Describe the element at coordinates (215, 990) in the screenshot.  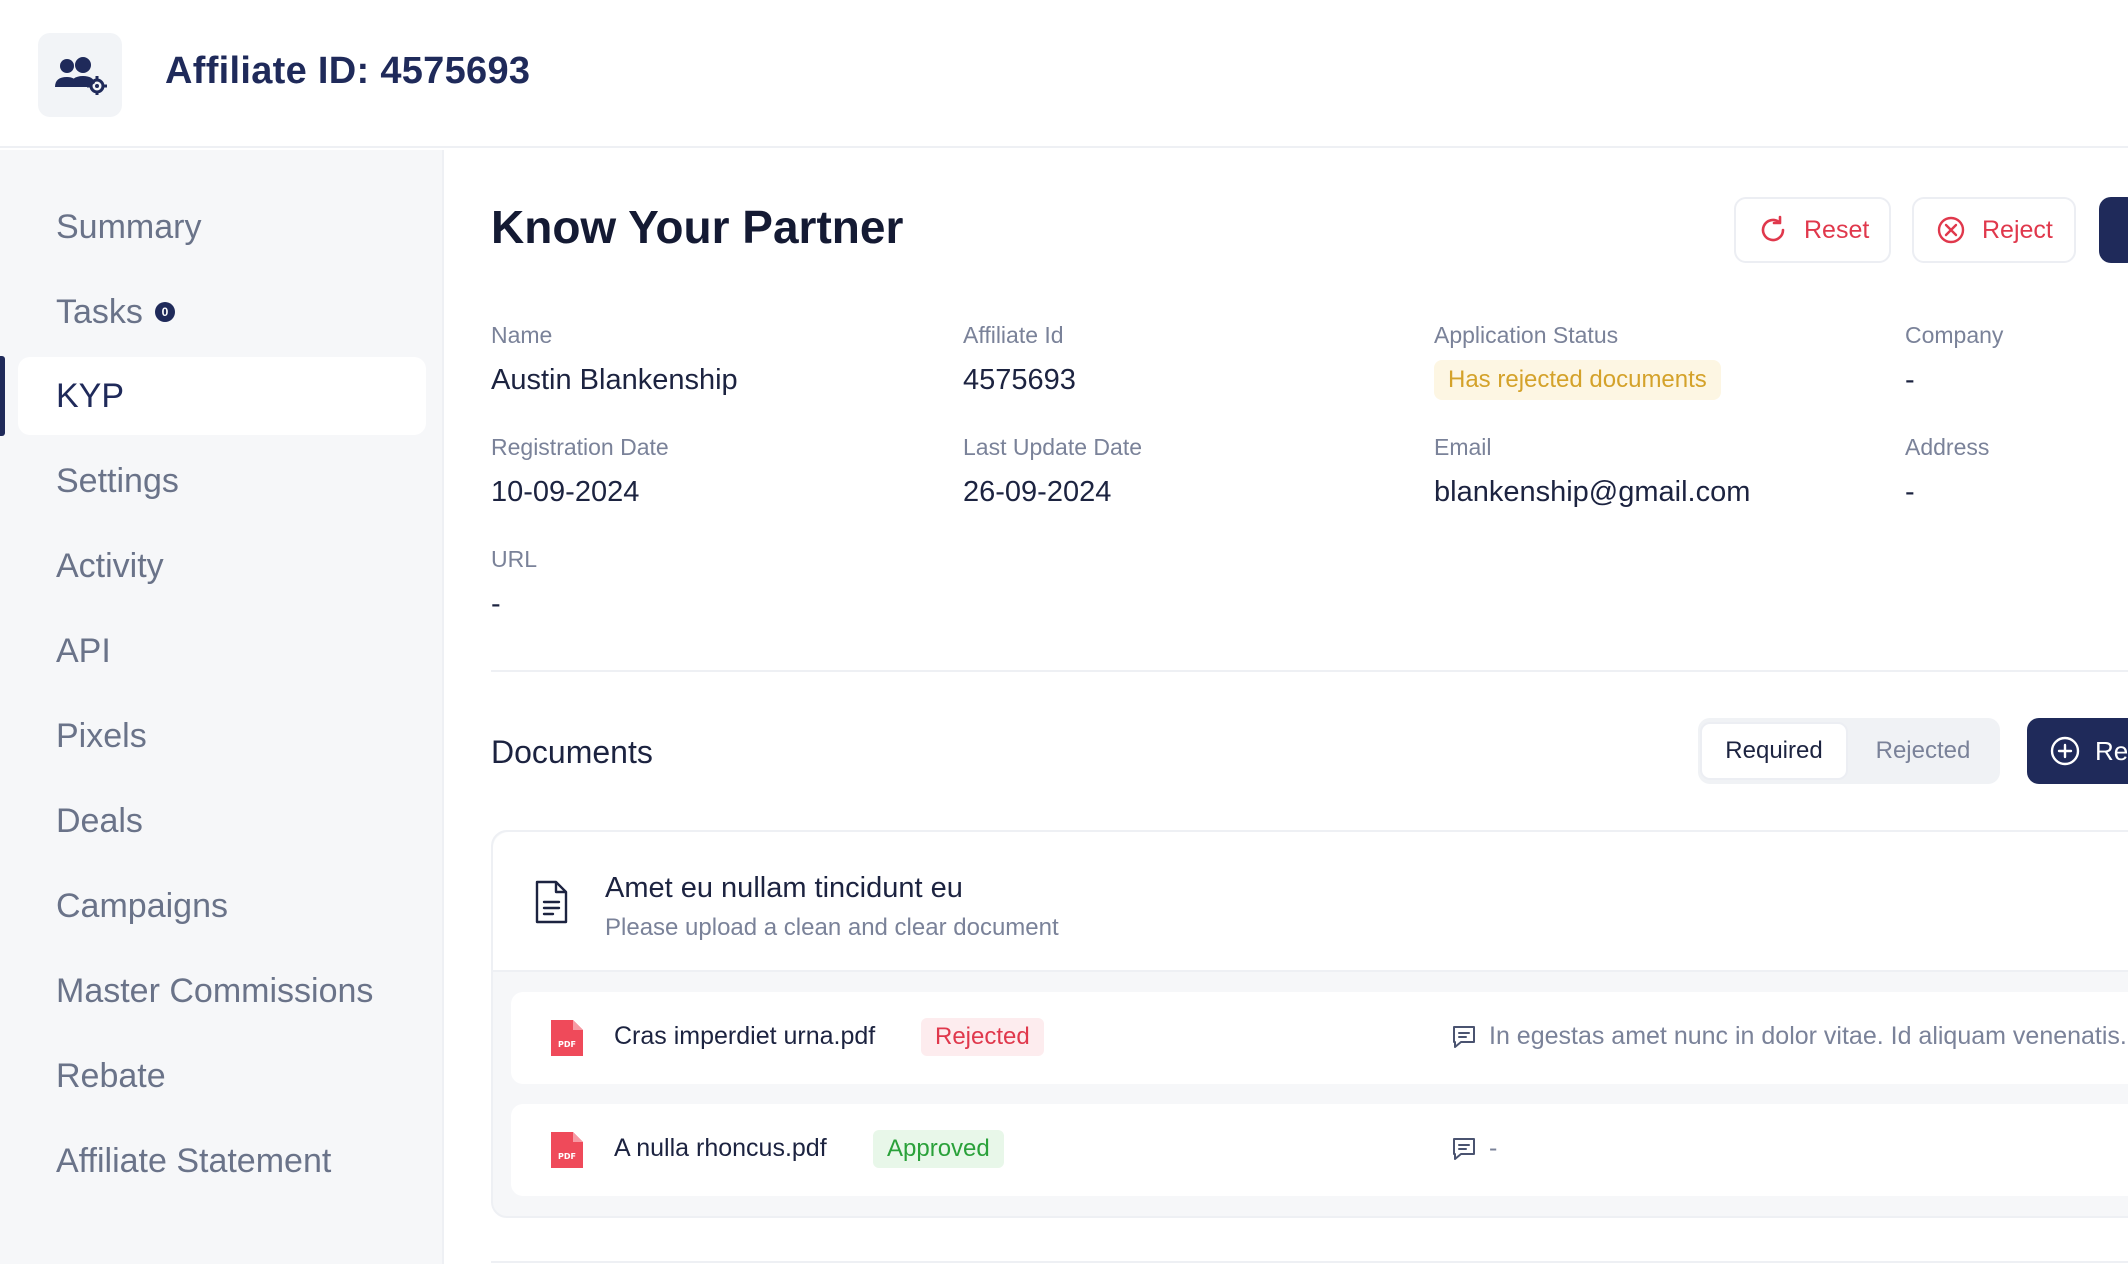
I see `sidebar-item-label: Master Commissions` at that location.